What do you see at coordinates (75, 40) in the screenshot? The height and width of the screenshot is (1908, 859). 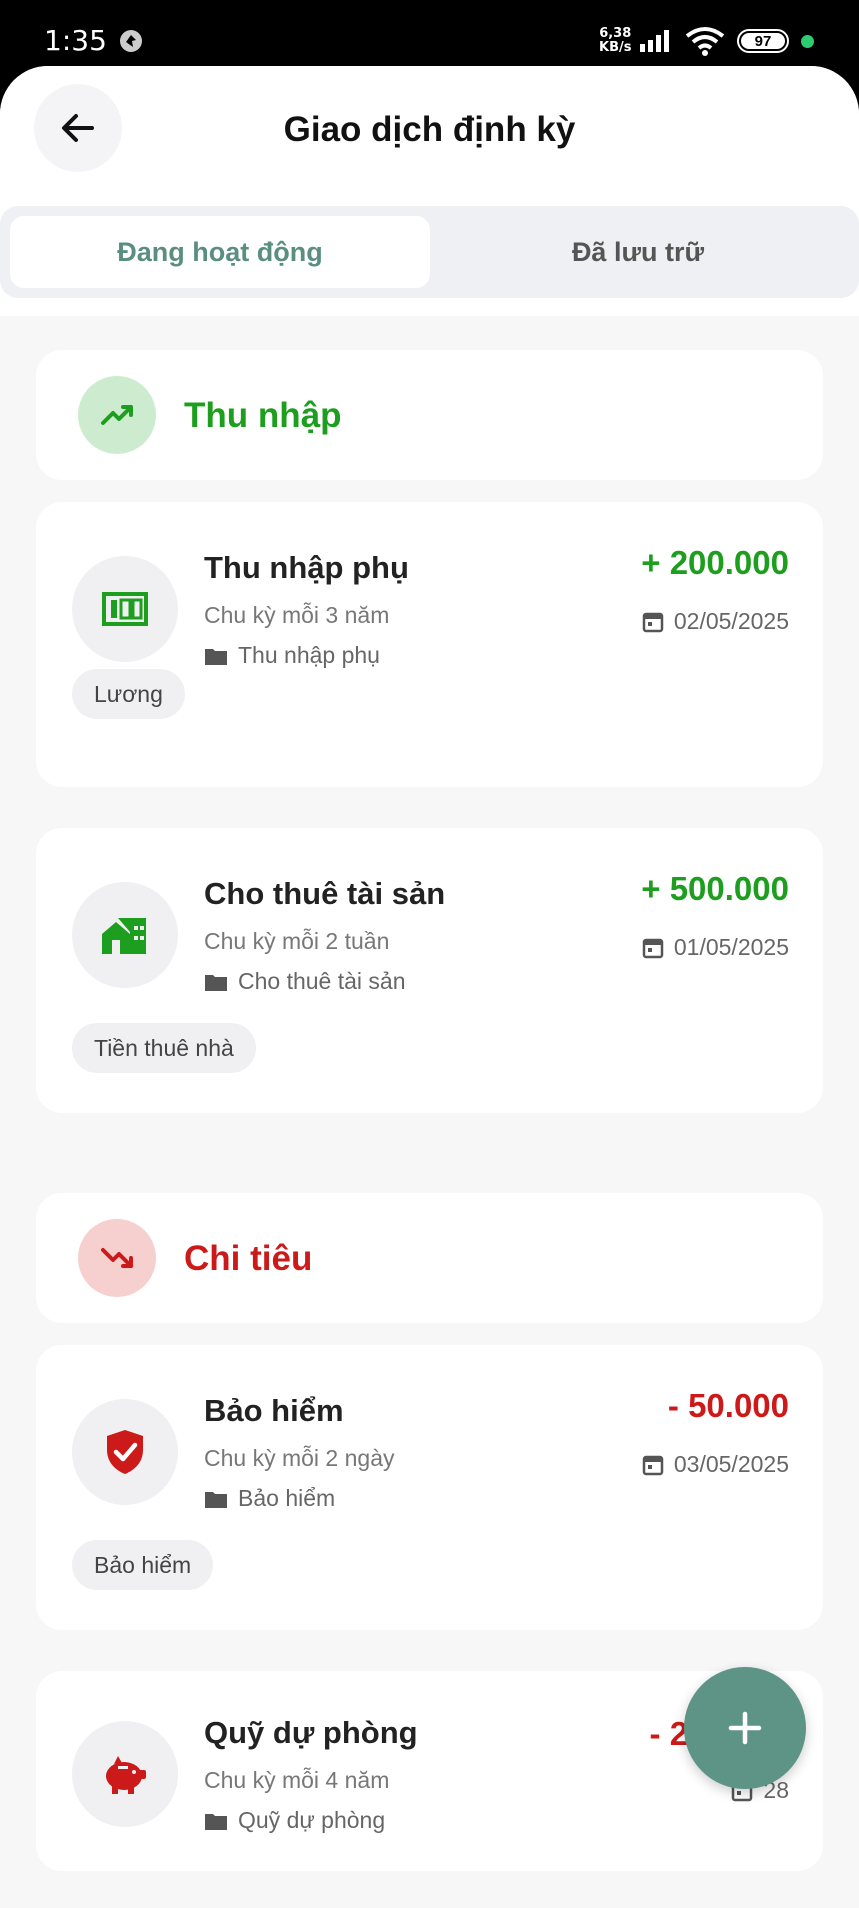 I see `status-time: 1:35` at bounding box center [75, 40].